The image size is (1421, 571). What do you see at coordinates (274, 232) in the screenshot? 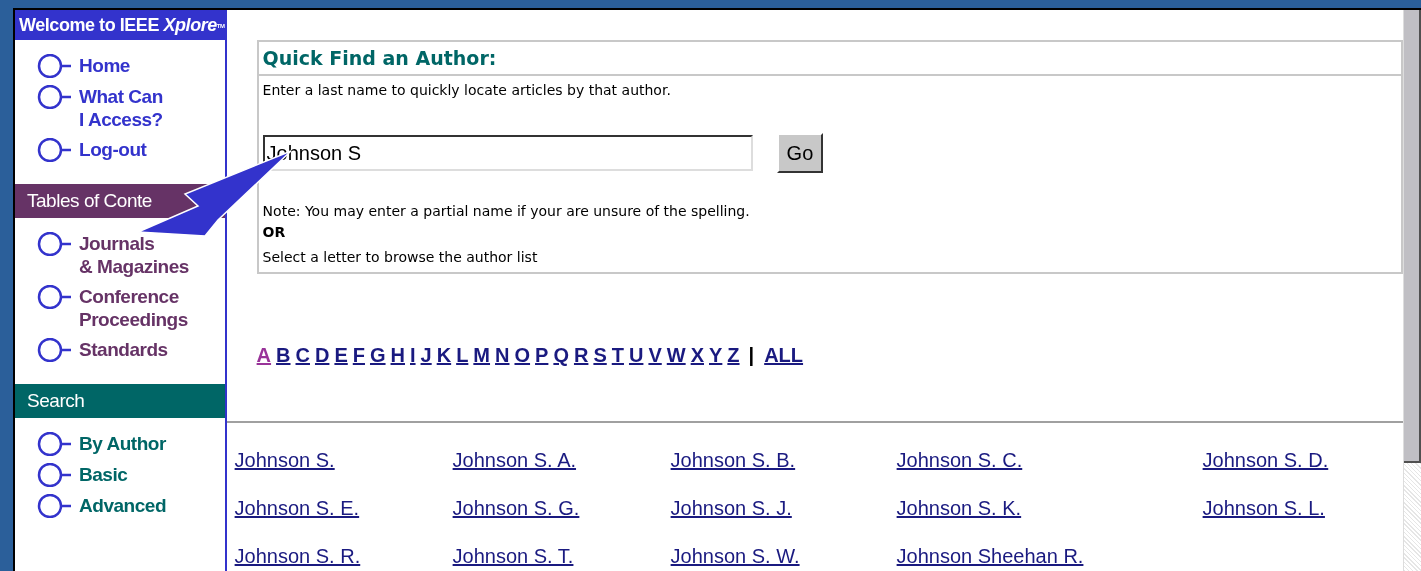
I see `or-text: OR` at bounding box center [274, 232].